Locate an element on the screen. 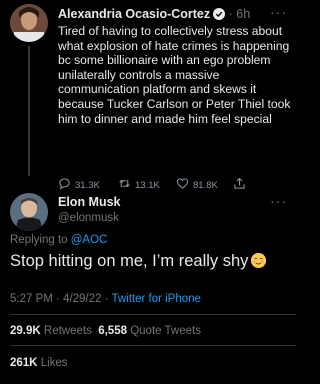 Image resolution: width=320 pixels, height=384 pixels. thread-line is located at coordinates (29, 111).